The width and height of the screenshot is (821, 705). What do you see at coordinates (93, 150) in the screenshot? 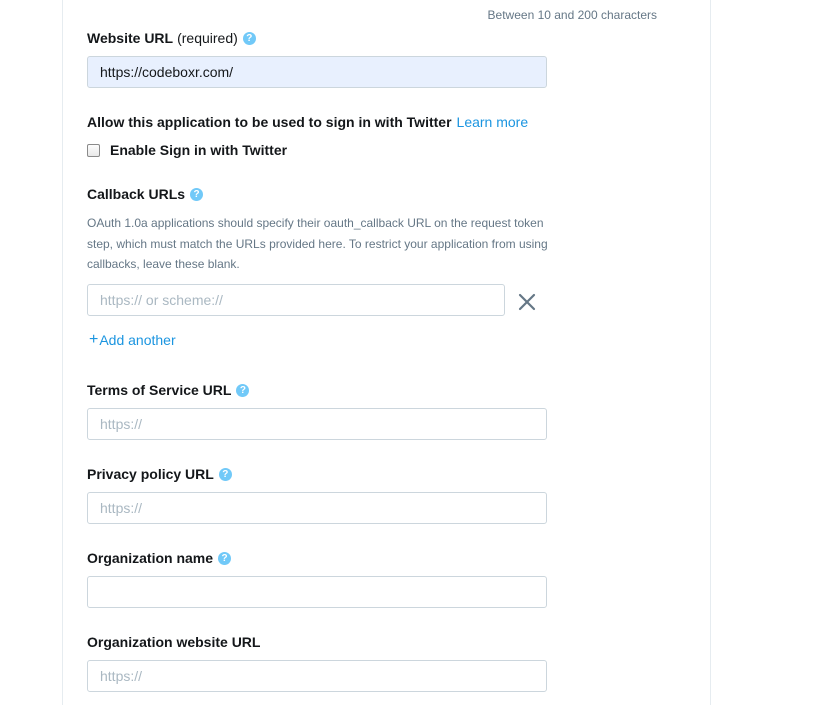
I see `enable-sign-in-checkbox` at bounding box center [93, 150].